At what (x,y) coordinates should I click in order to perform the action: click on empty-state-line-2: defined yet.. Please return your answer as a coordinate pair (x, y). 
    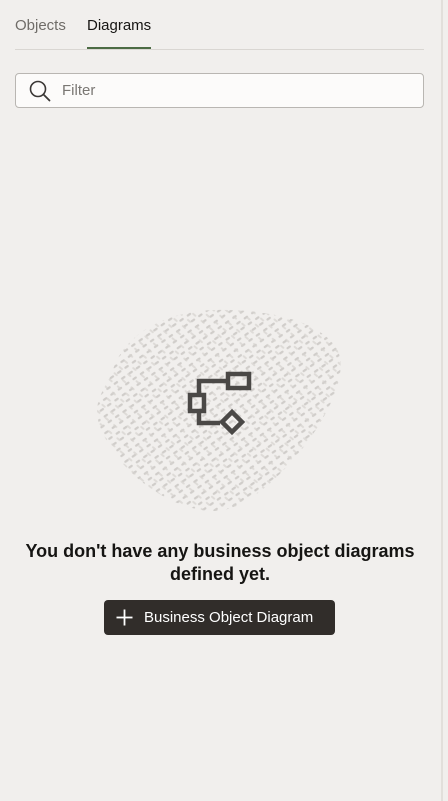
    Looking at the image, I should click on (220, 574).